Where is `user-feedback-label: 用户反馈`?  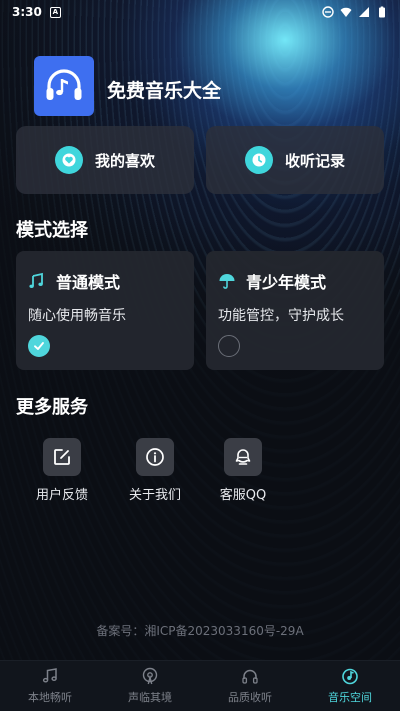 user-feedback-label: 用户反馈 is located at coordinates (61, 495).